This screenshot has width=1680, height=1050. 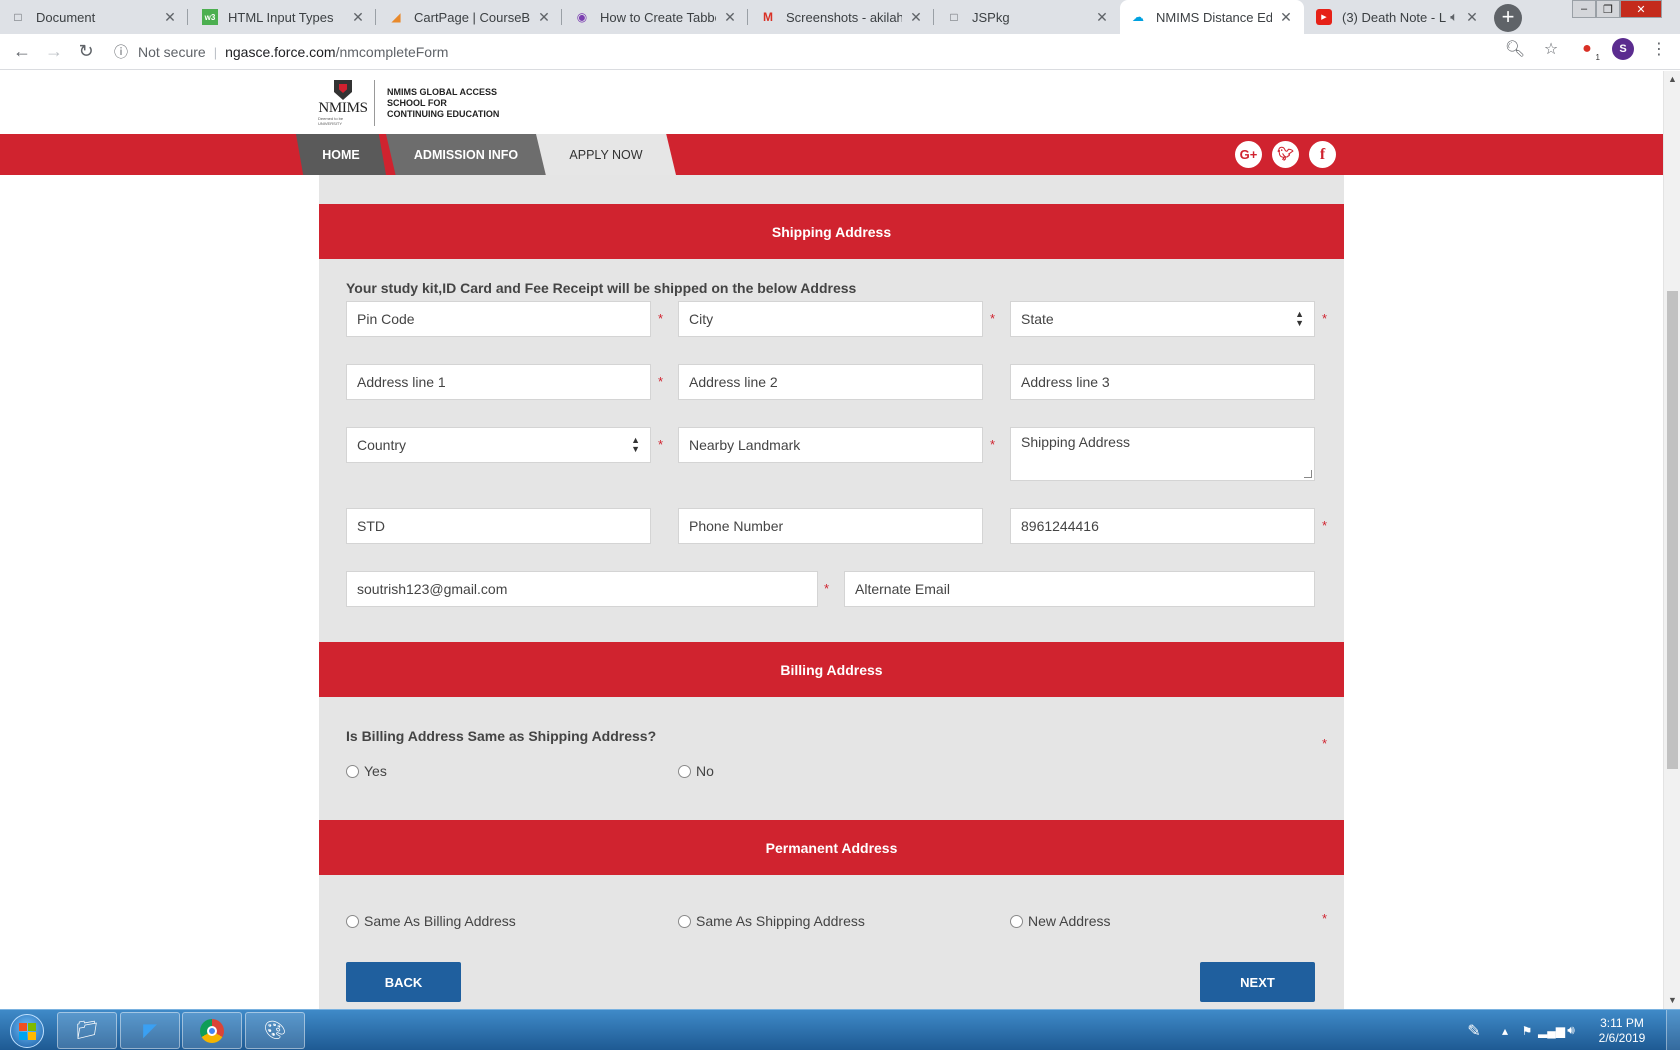 I want to click on shipping-address-textarea: Shipping Address, so click(x=1162, y=454).